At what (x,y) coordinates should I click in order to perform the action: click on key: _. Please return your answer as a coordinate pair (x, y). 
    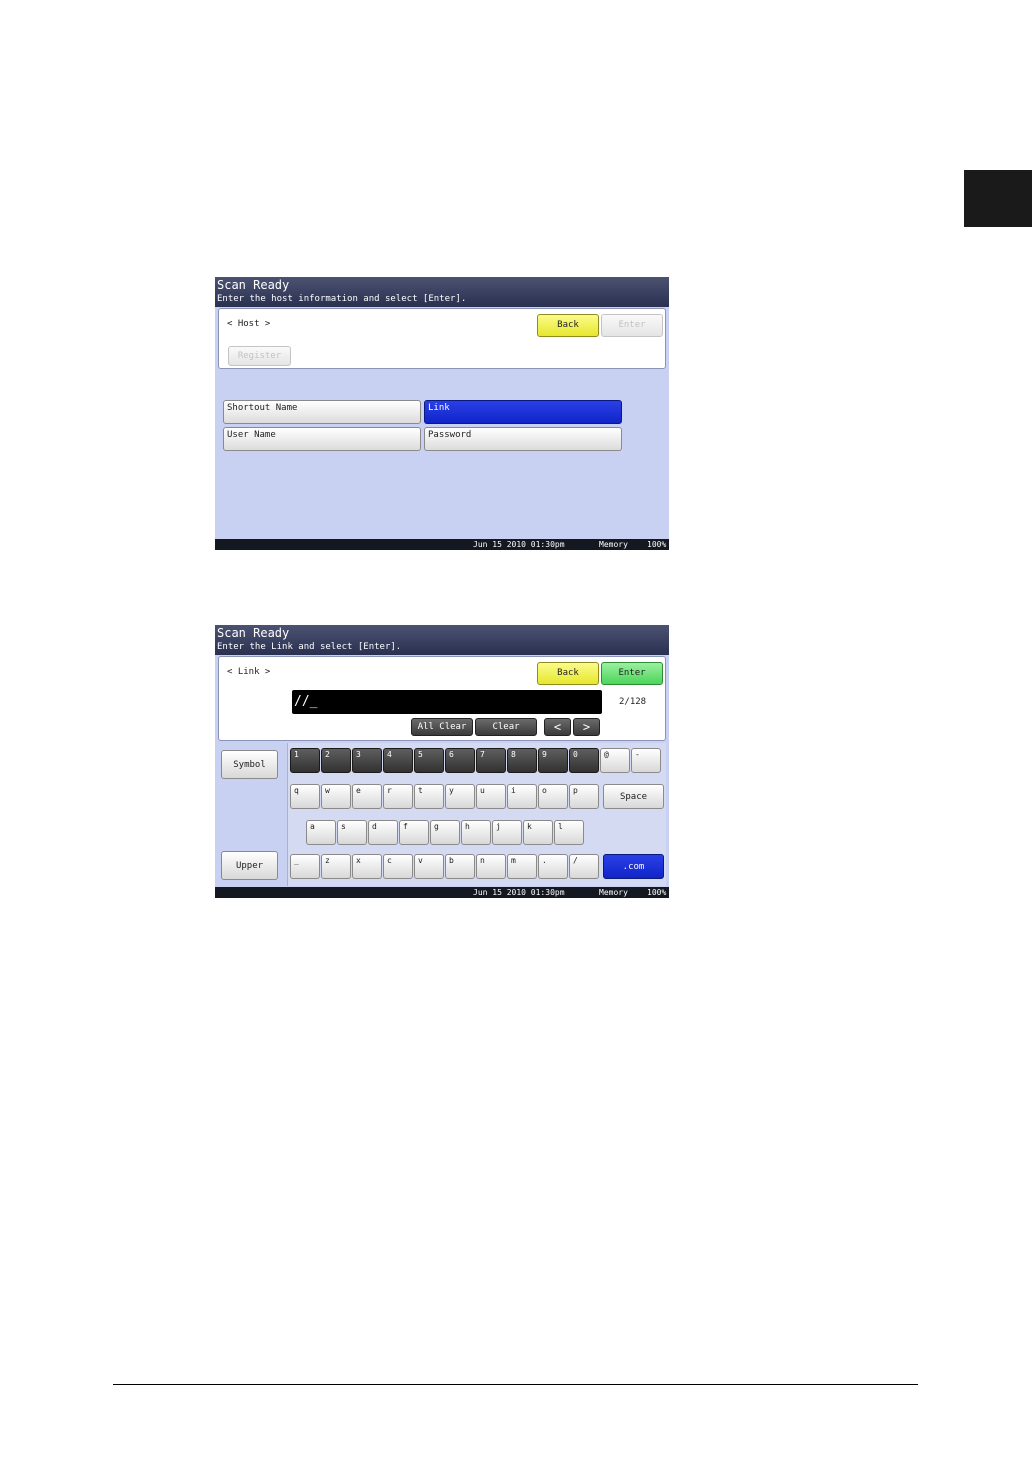
    Looking at the image, I should click on (305, 866).